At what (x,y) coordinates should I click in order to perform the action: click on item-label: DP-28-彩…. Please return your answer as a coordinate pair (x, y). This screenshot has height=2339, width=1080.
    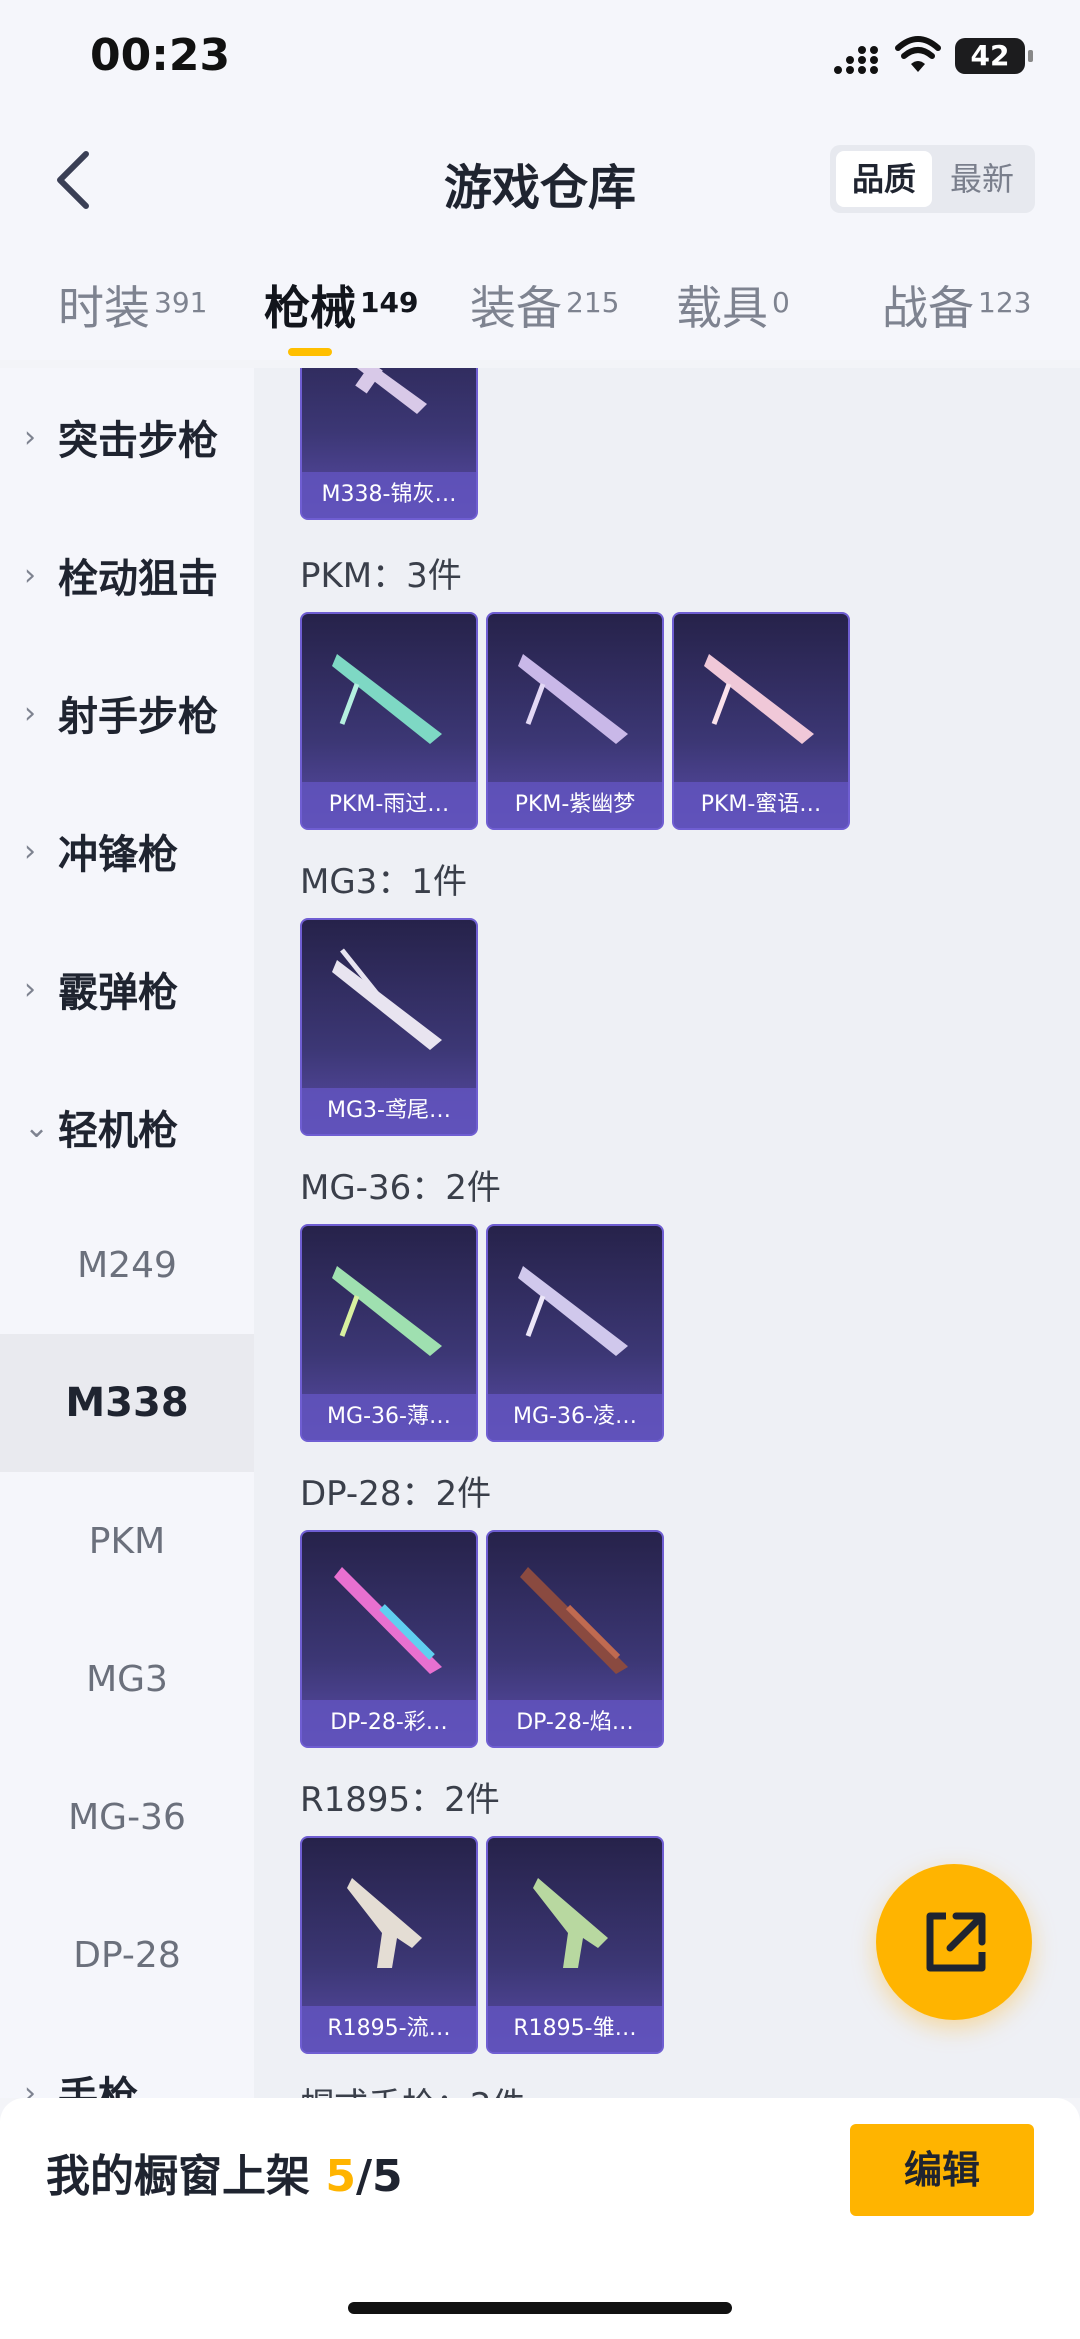
    Looking at the image, I should click on (389, 1723).